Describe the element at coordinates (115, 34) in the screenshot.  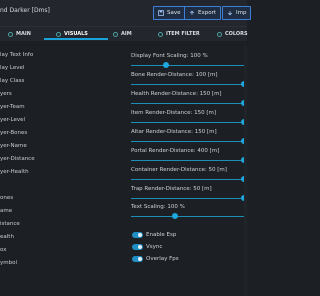
I see `target-icon` at that location.